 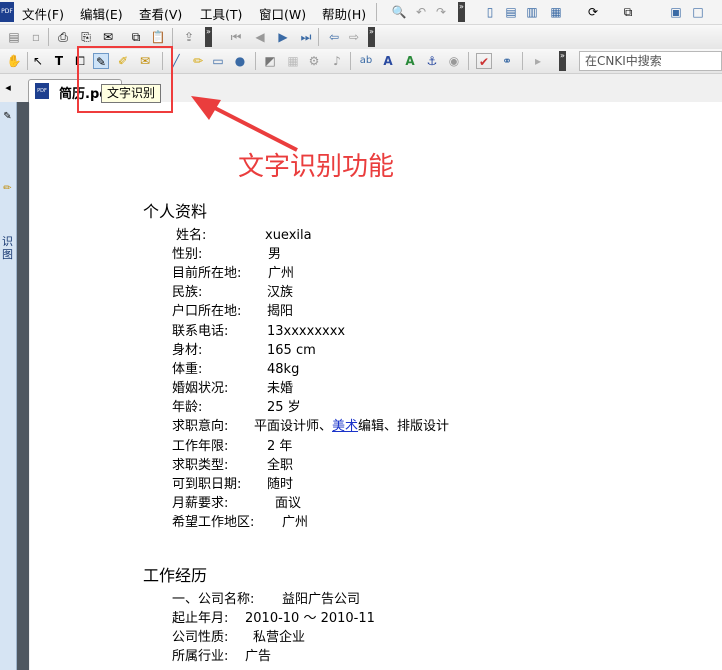 What do you see at coordinates (236, 37) in the screenshot?
I see `first-page-icon: ⏮` at bounding box center [236, 37].